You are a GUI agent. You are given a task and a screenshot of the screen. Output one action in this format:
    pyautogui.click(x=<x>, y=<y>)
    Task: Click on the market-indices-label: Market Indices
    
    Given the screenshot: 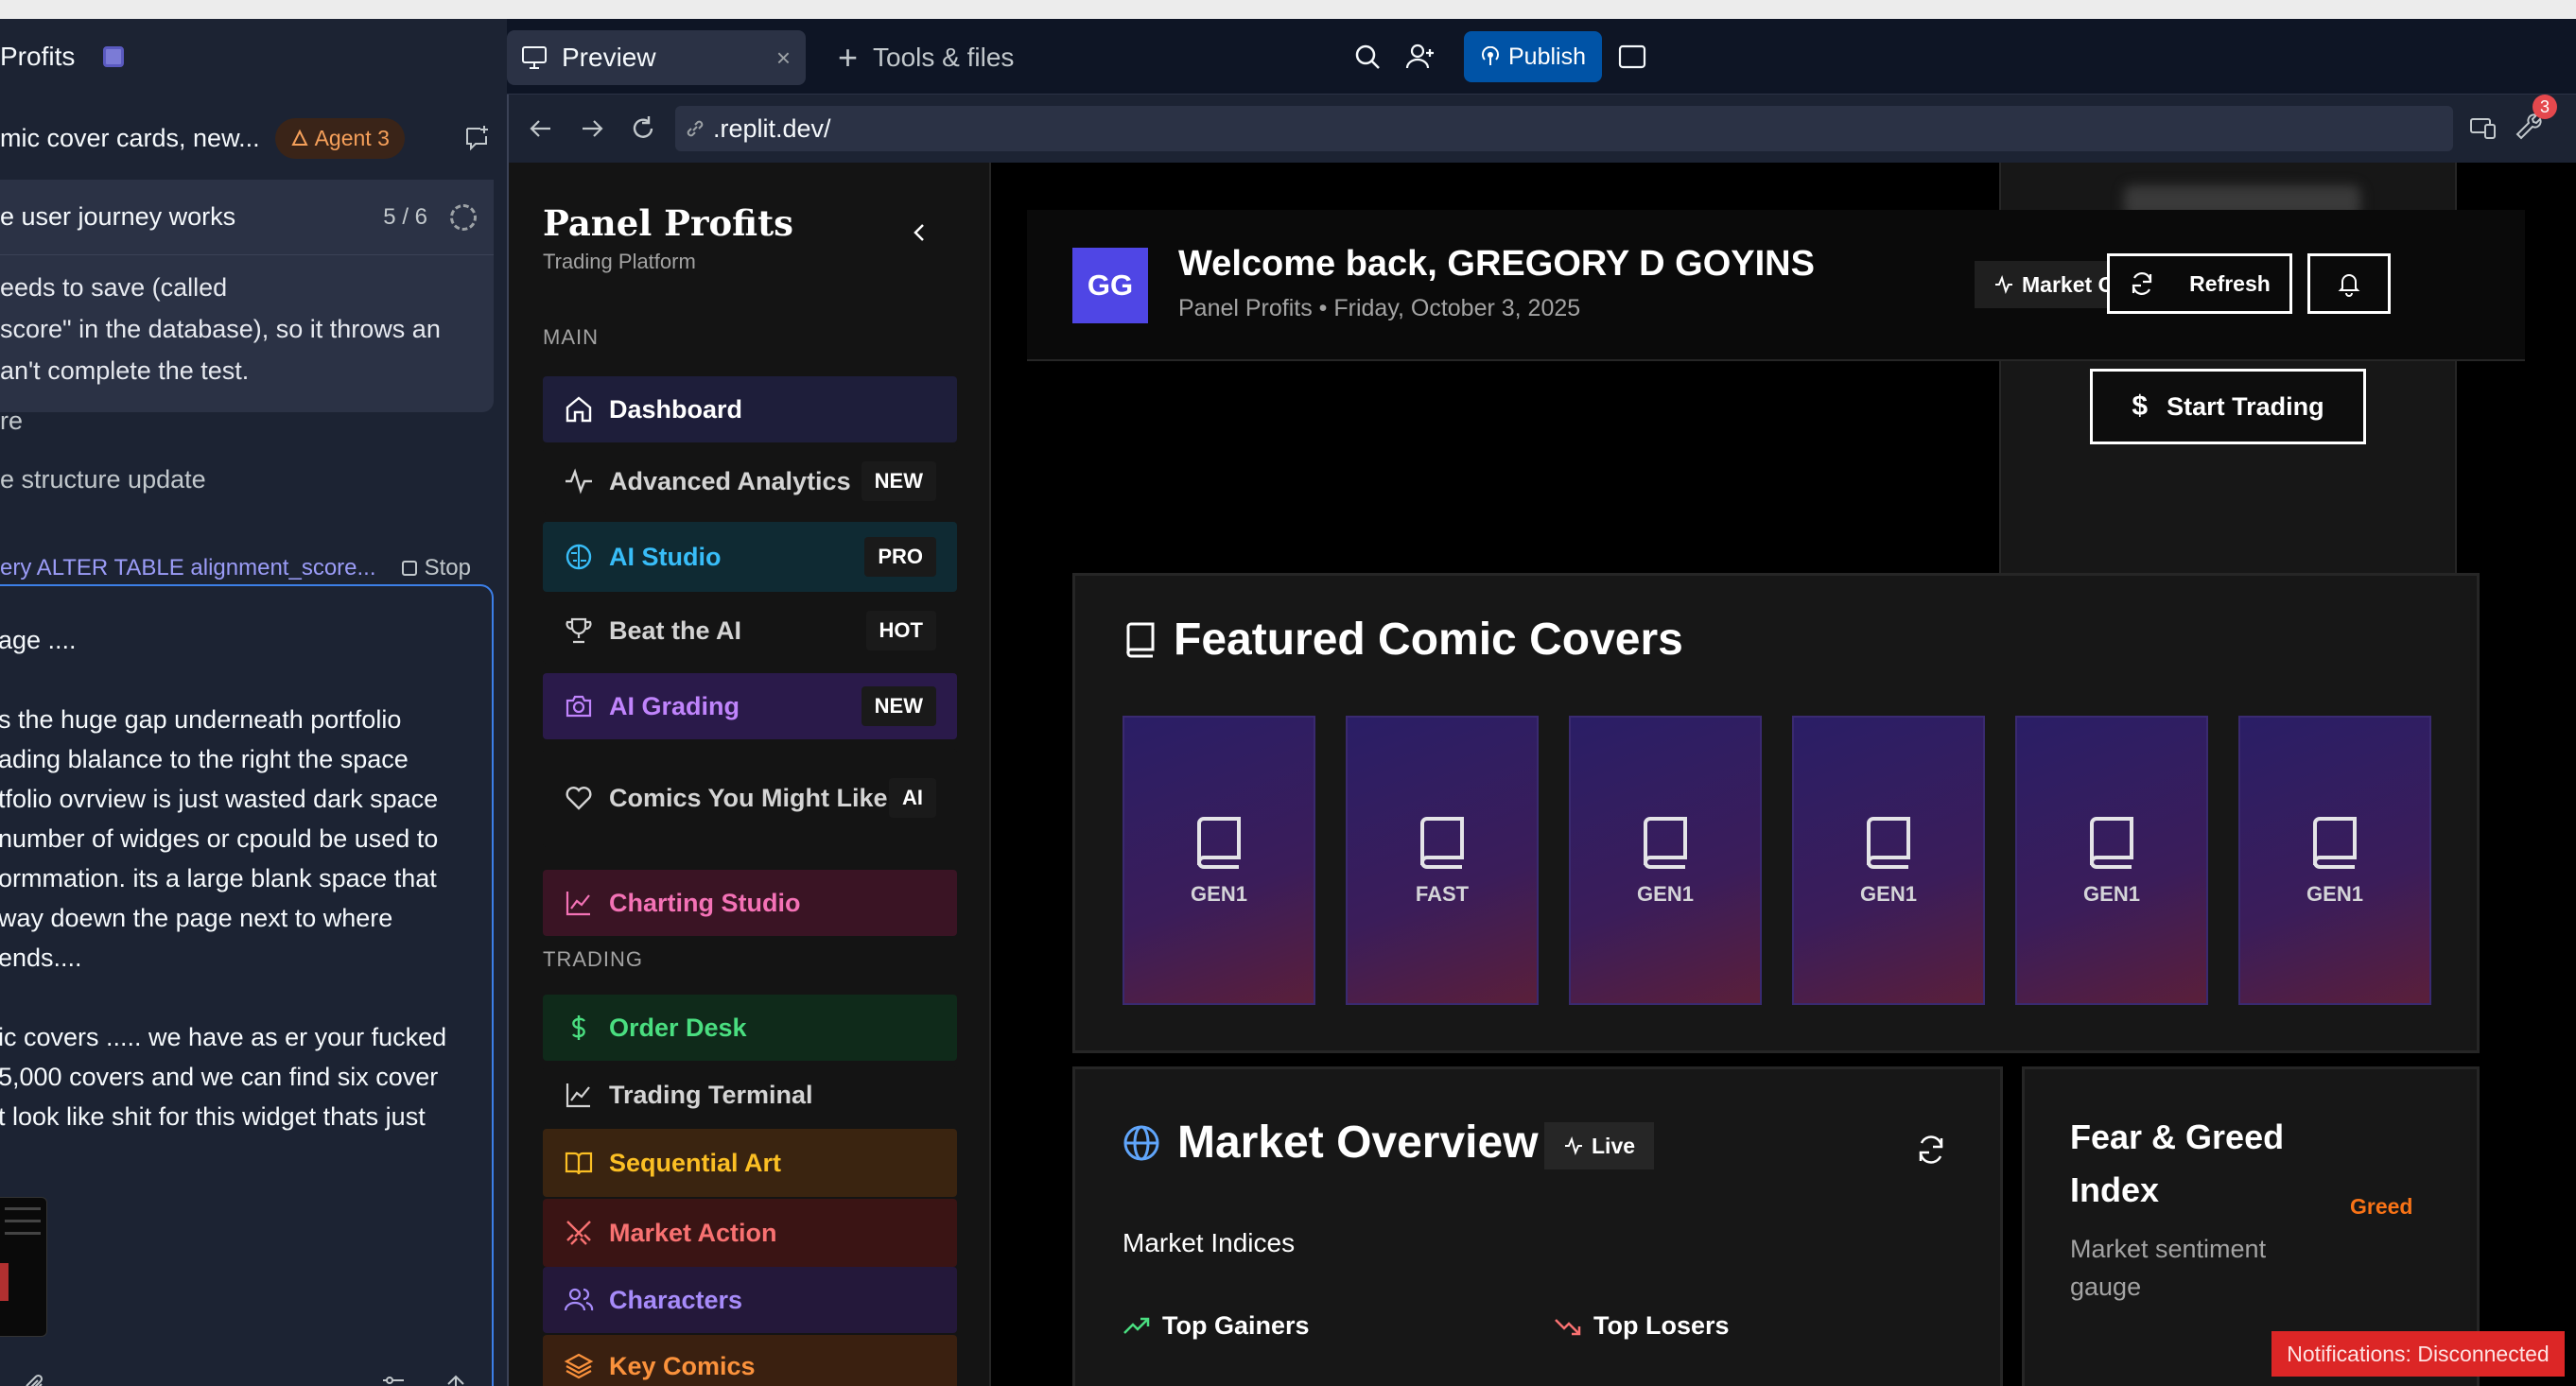 What is the action you would take?
    pyautogui.click(x=1209, y=1242)
    